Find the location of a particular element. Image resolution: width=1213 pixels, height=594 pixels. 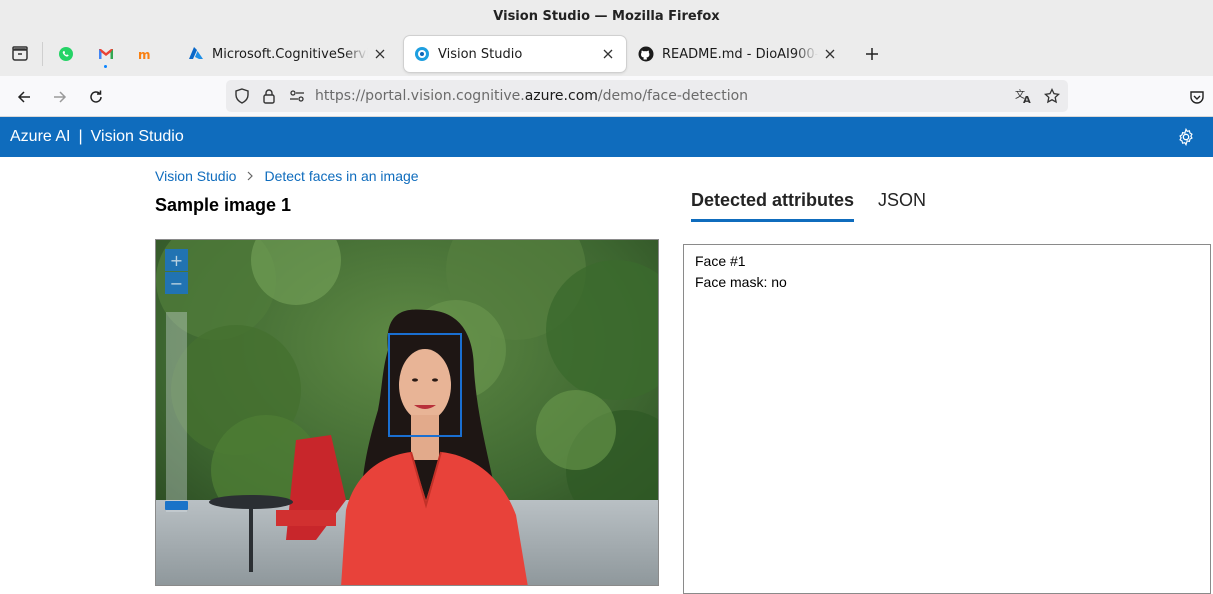

gmail-icon is located at coordinates (106, 54).